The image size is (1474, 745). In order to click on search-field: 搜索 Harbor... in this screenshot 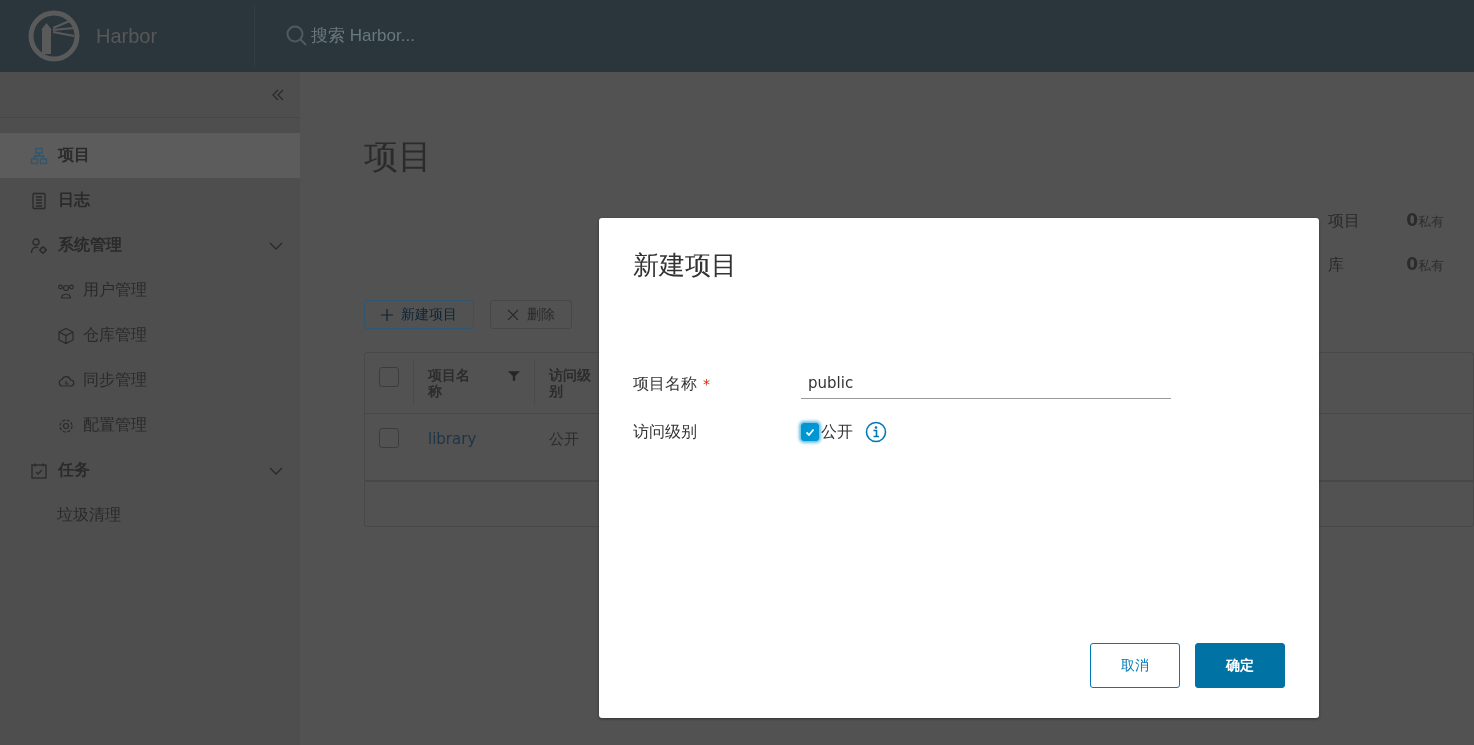, I will do `click(411, 36)`.